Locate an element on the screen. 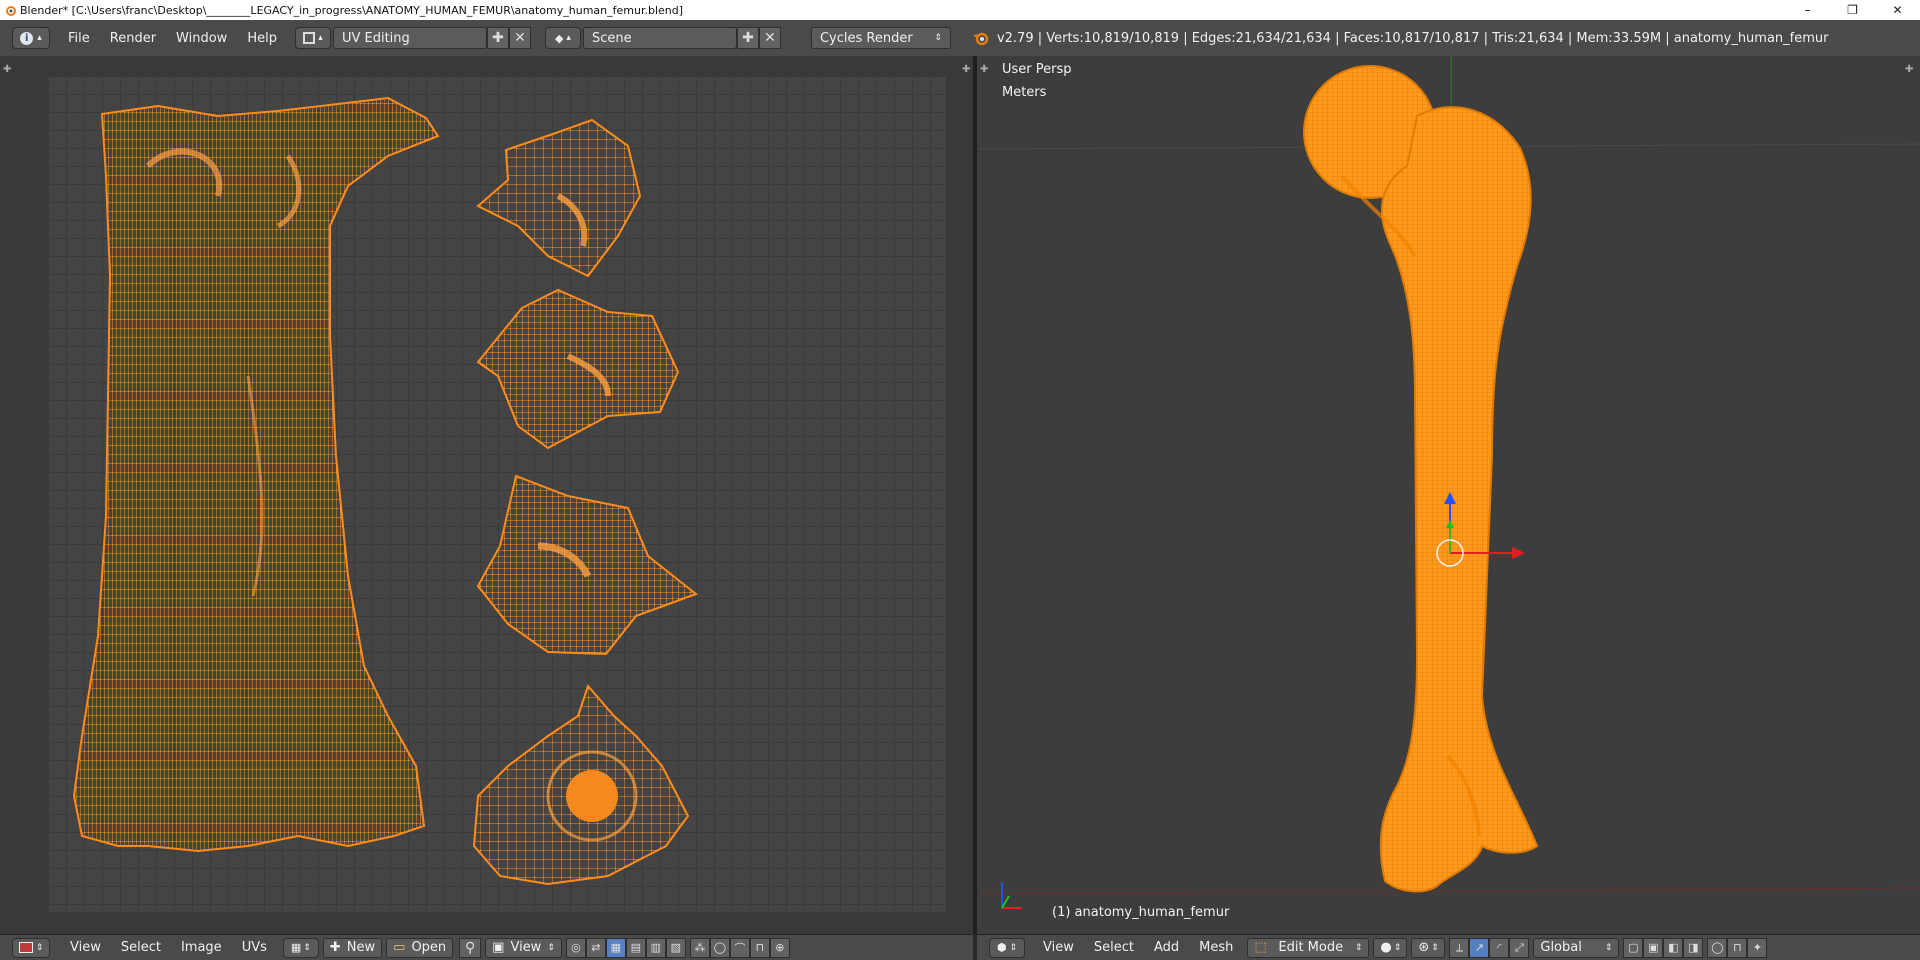 This screenshot has height=960, width=1920. folder-icon: ▭ is located at coordinates (399, 947).